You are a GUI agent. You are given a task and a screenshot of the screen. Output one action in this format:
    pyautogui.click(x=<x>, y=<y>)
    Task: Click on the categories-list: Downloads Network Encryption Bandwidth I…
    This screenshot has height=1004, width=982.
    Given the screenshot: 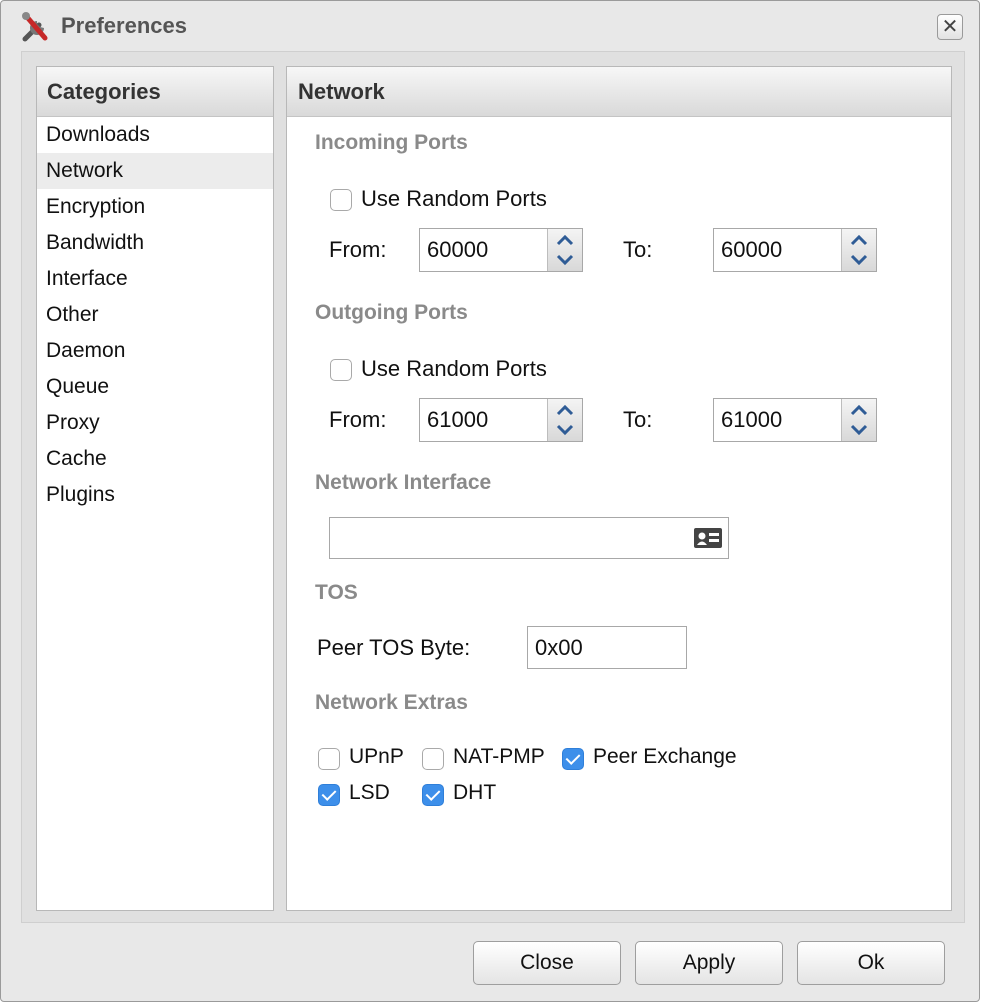 What is the action you would take?
    pyautogui.click(x=155, y=315)
    